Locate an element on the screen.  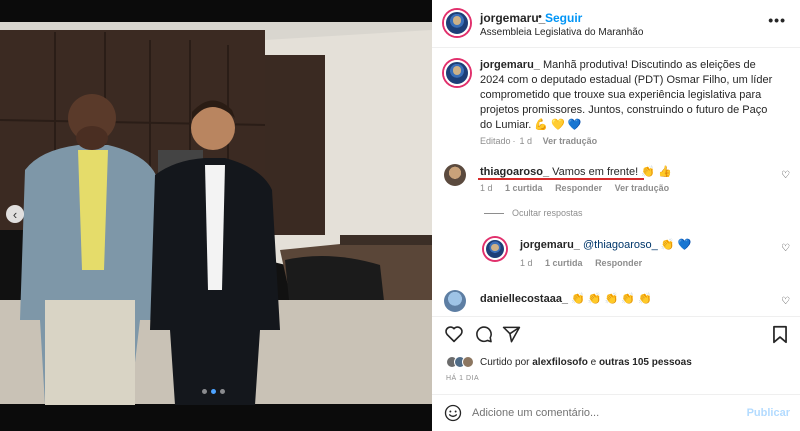
location-link: Assembleia Legislativa do Maranhão is located at coordinates (561, 32).